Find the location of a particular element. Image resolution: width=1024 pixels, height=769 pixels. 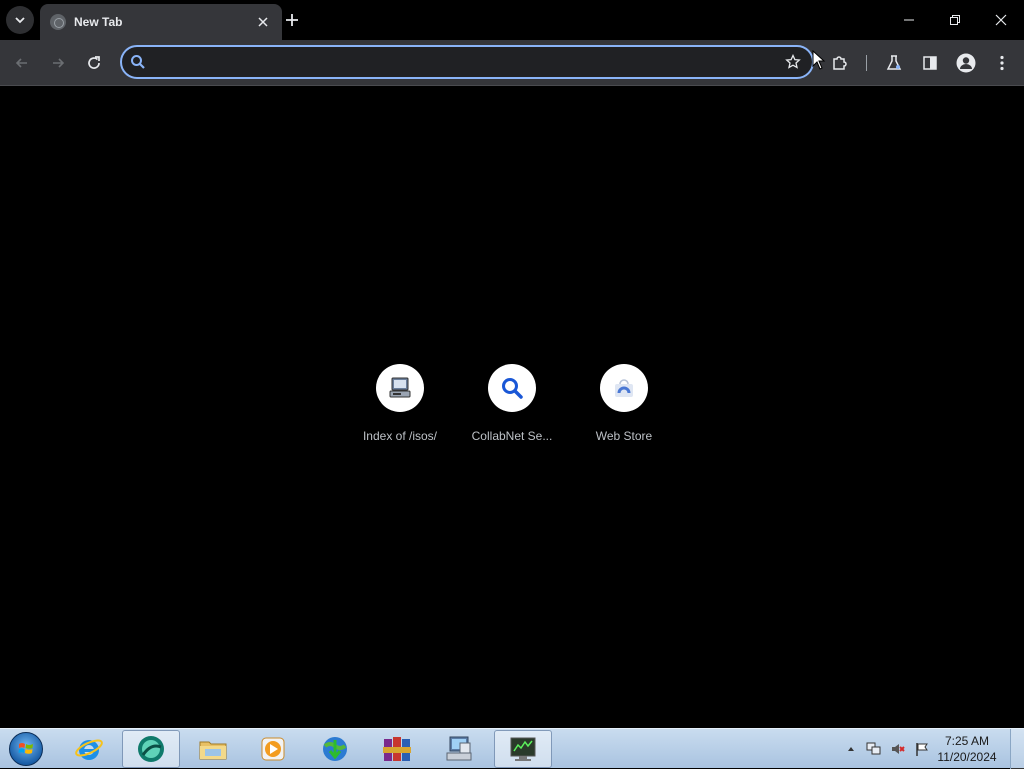

chevron-up-icon is located at coordinates (851, 749).